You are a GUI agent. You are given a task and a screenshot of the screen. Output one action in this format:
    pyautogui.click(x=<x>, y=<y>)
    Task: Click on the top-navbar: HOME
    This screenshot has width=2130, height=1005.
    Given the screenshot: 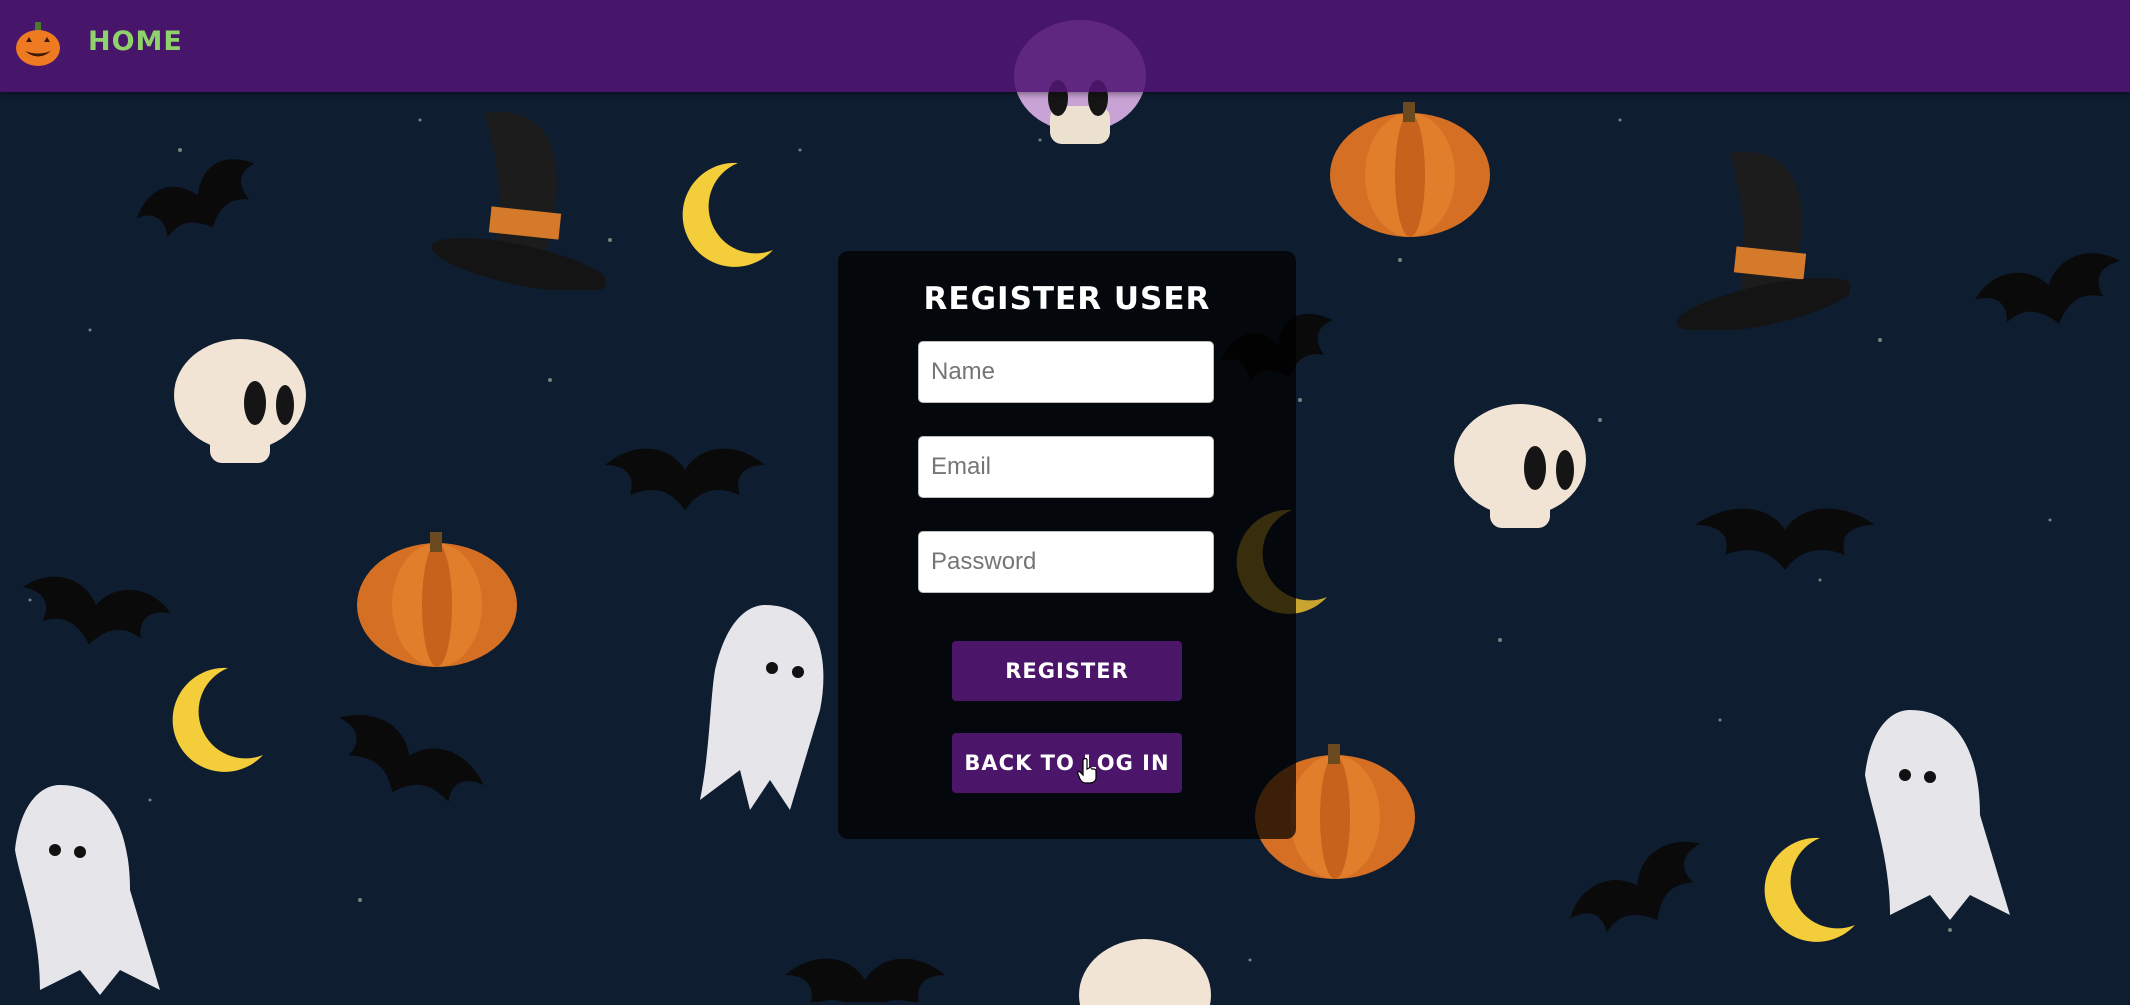 What is the action you would take?
    pyautogui.click(x=1065, y=46)
    